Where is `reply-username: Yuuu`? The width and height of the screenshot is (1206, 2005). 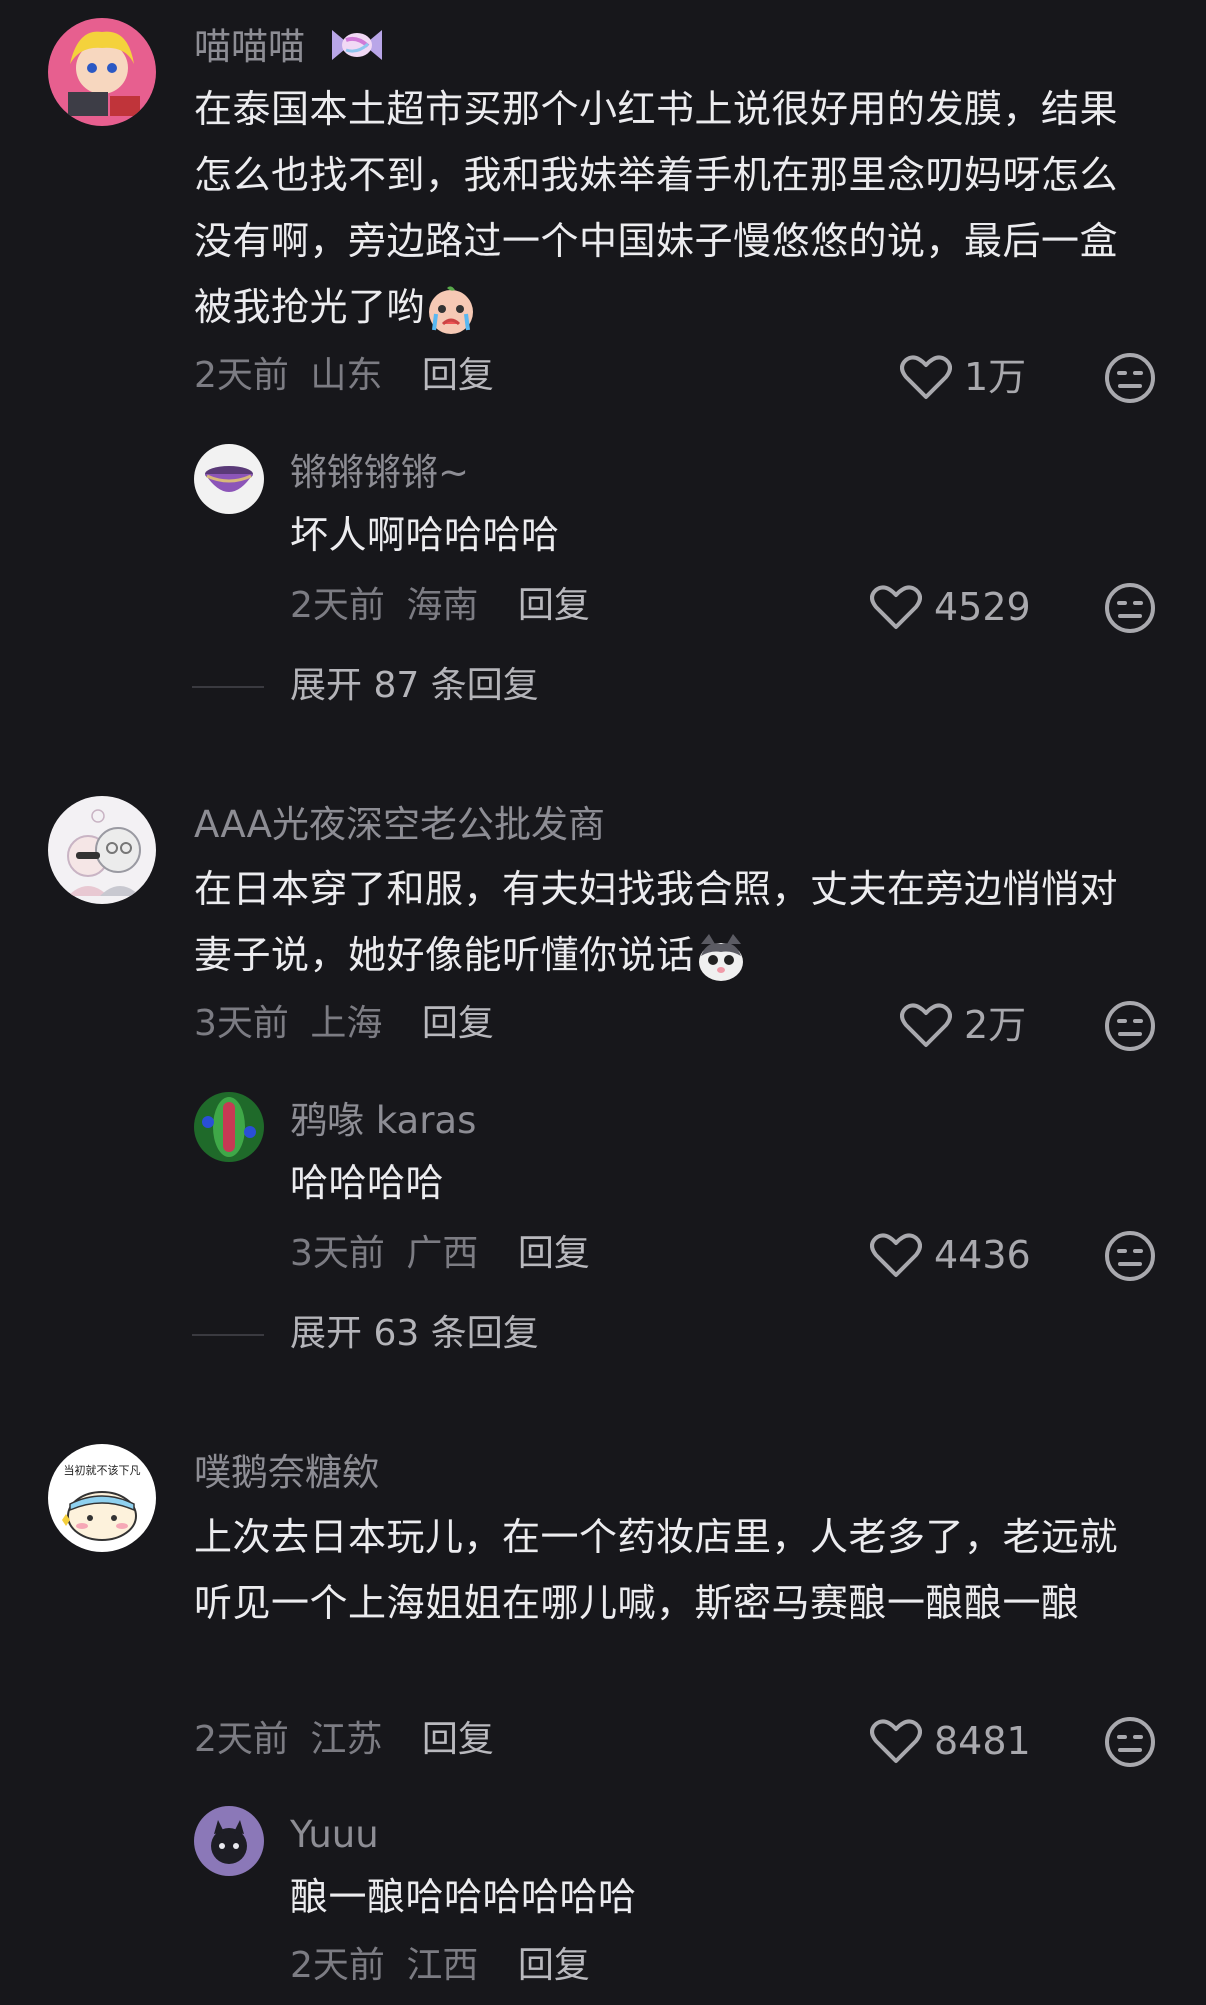 reply-username: Yuuu is located at coordinates (334, 1834).